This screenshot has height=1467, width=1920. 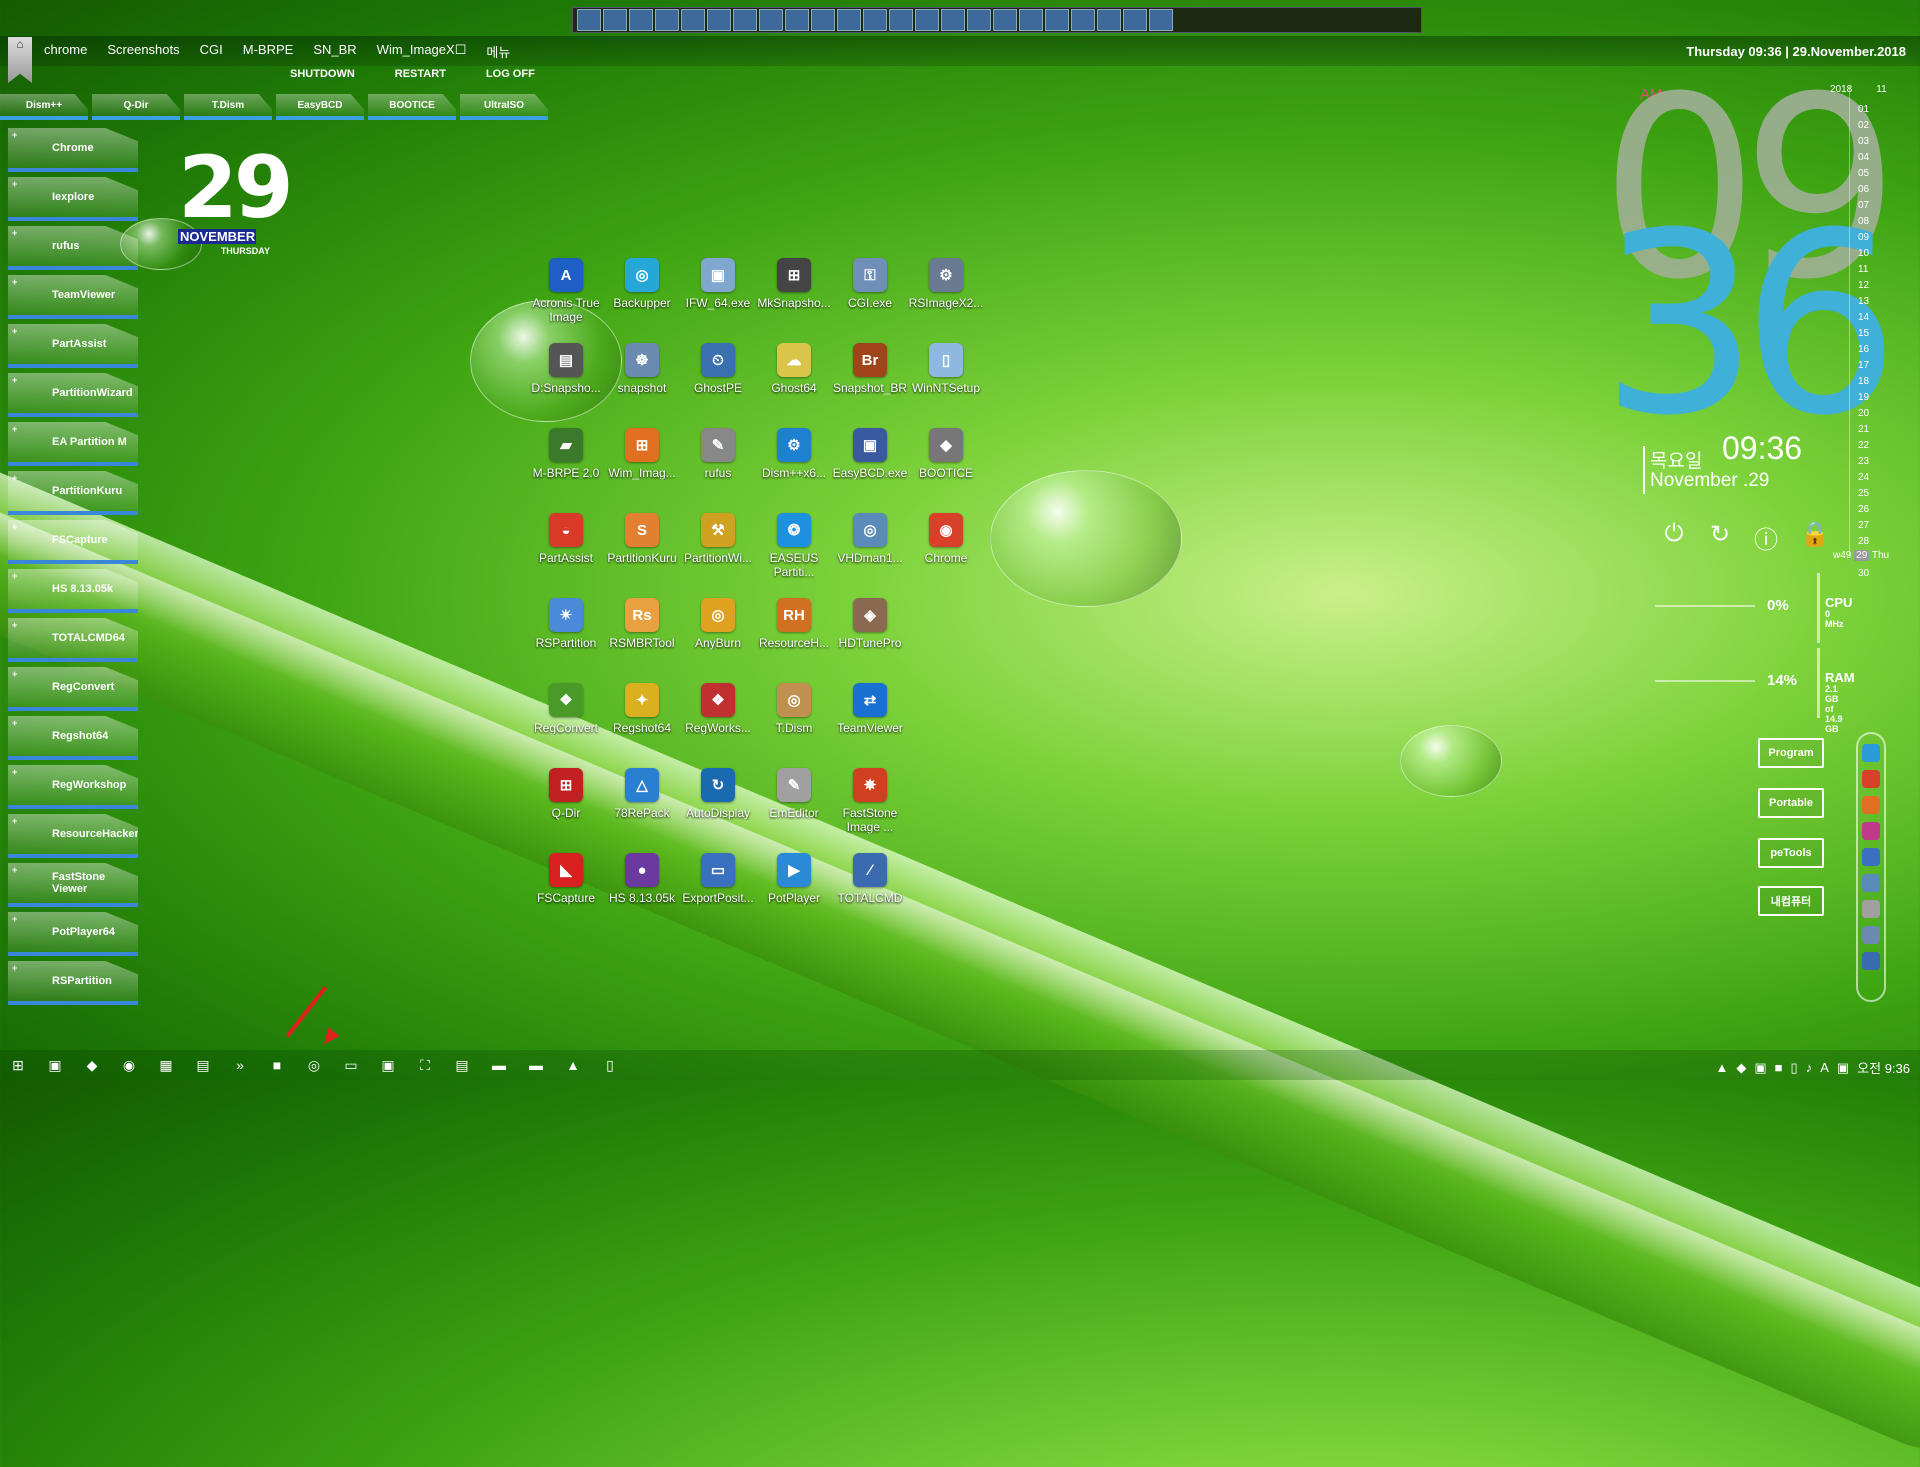 What do you see at coordinates (1883, 1067) in the screenshot?
I see `tray-clock: 오전 9:36` at bounding box center [1883, 1067].